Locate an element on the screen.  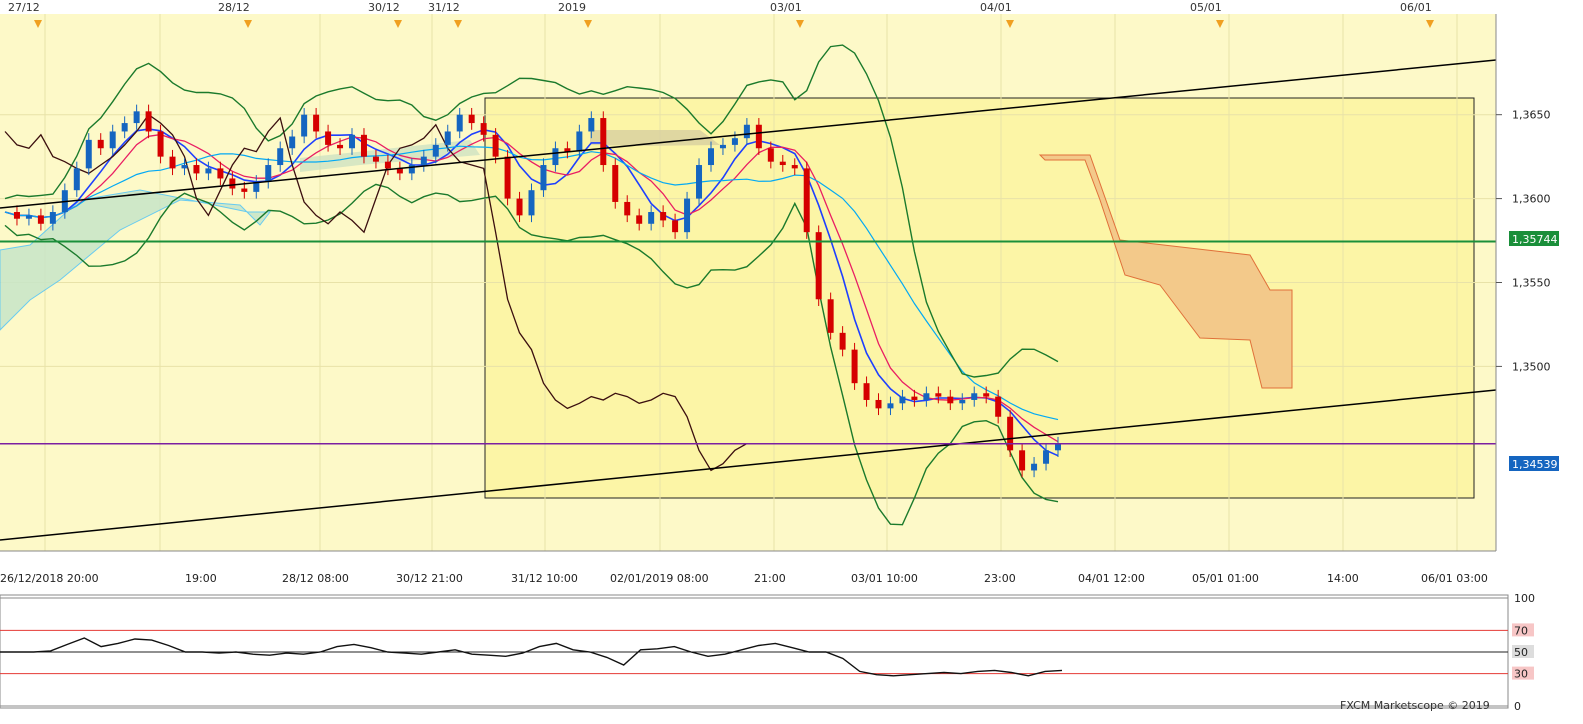
time-tick-label: 02/01/2019 08:00 is located at coordinates (659, 578).